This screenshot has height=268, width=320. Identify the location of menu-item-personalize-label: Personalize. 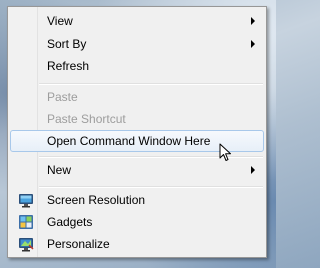
(78, 244).